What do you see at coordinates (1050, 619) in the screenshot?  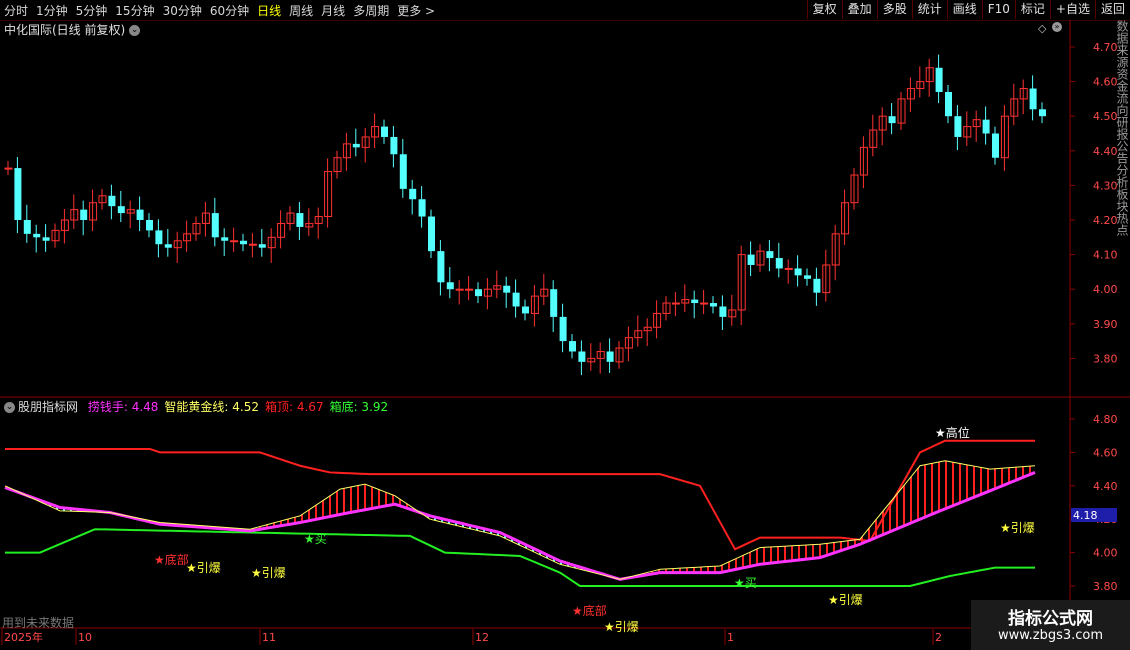 I see `logo-title: 指标公式网` at bounding box center [1050, 619].